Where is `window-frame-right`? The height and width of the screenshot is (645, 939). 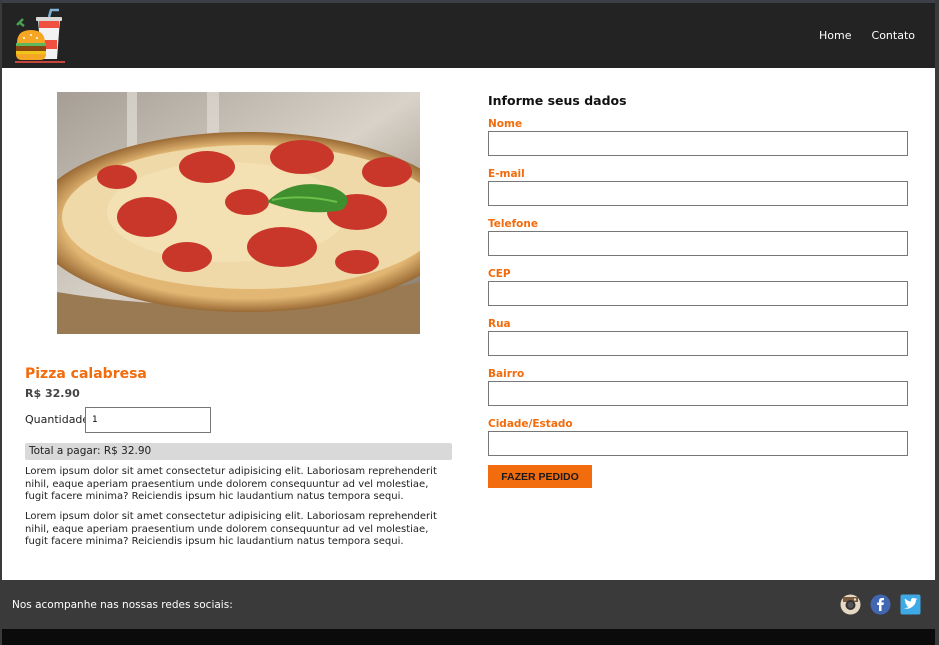
window-frame-right is located at coordinates (937, 322).